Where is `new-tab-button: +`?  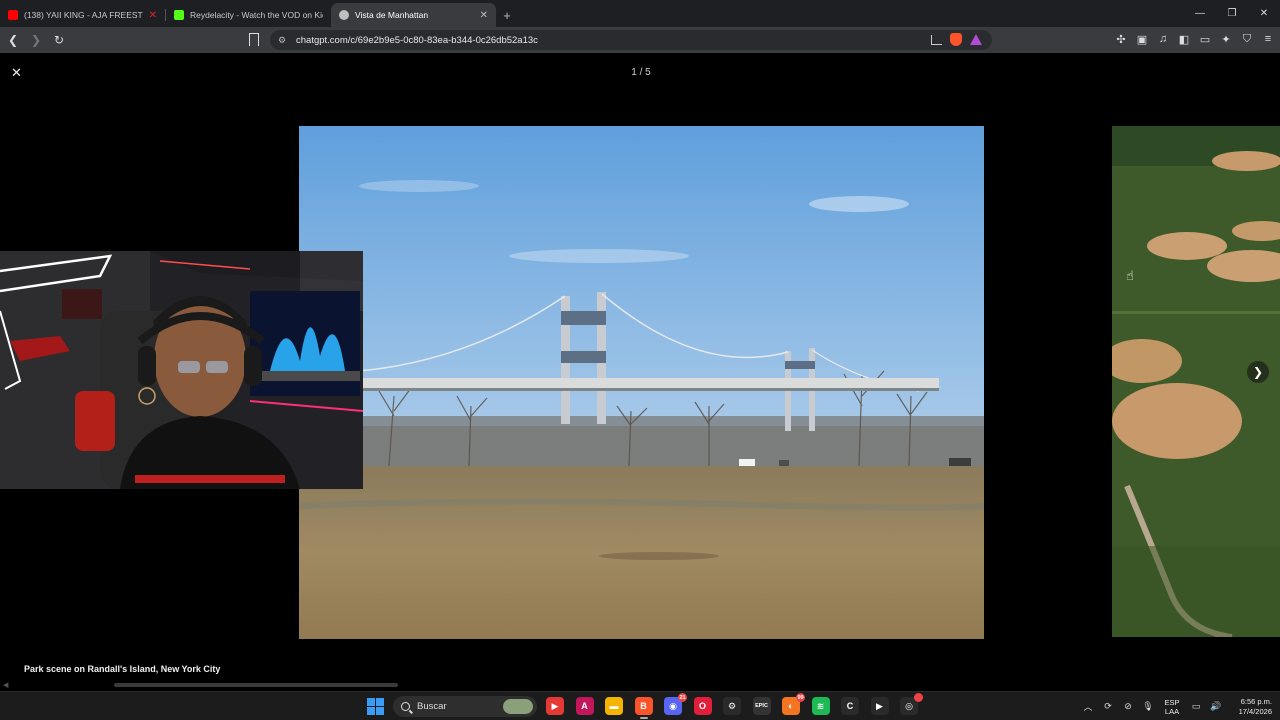 new-tab-button: + is located at coordinates (507, 15).